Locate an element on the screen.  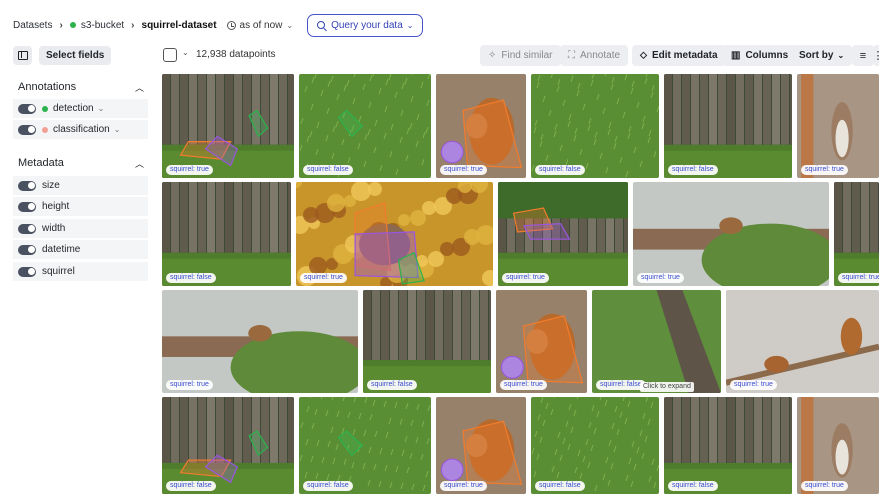
metadata-row-width: width is located at coordinates (80, 229).